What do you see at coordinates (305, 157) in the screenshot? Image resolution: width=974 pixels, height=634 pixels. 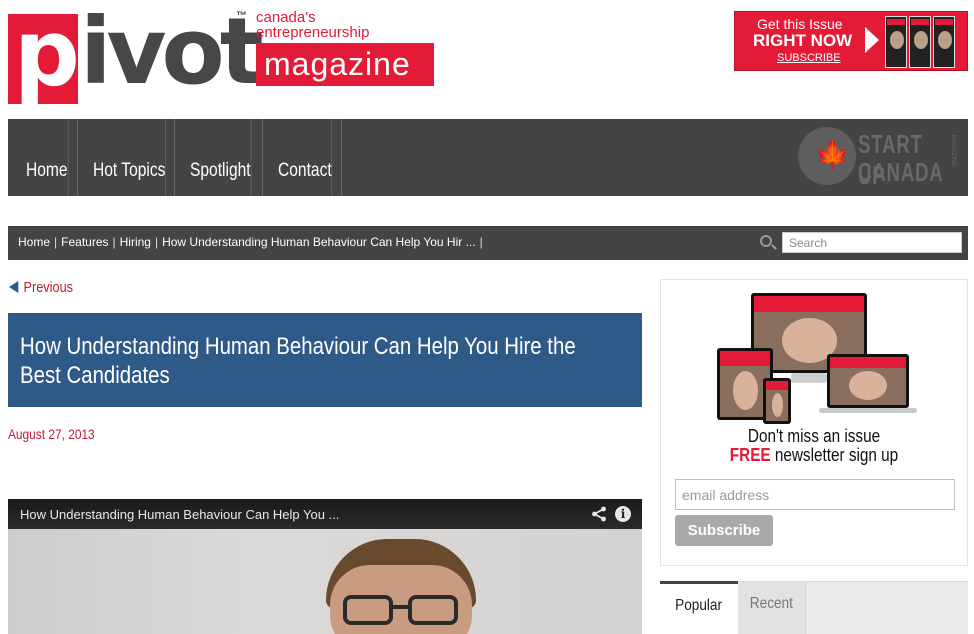 I see `nav-contact: Contact` at bounding box center [305, 157].